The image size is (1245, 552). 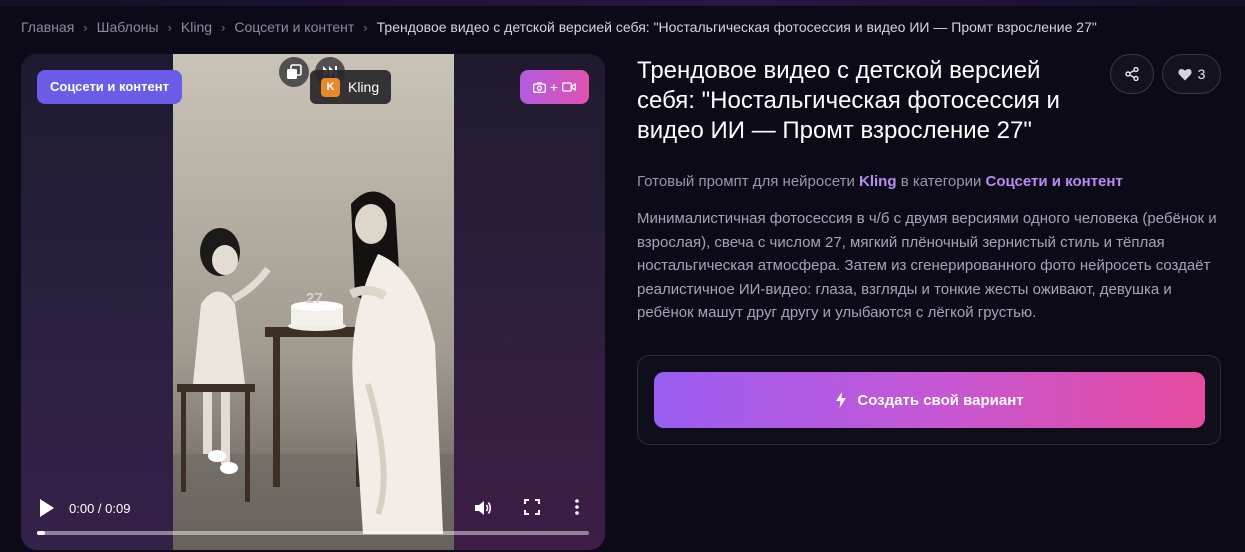 I want to click on camera-icon, so click(x=539, y=87).